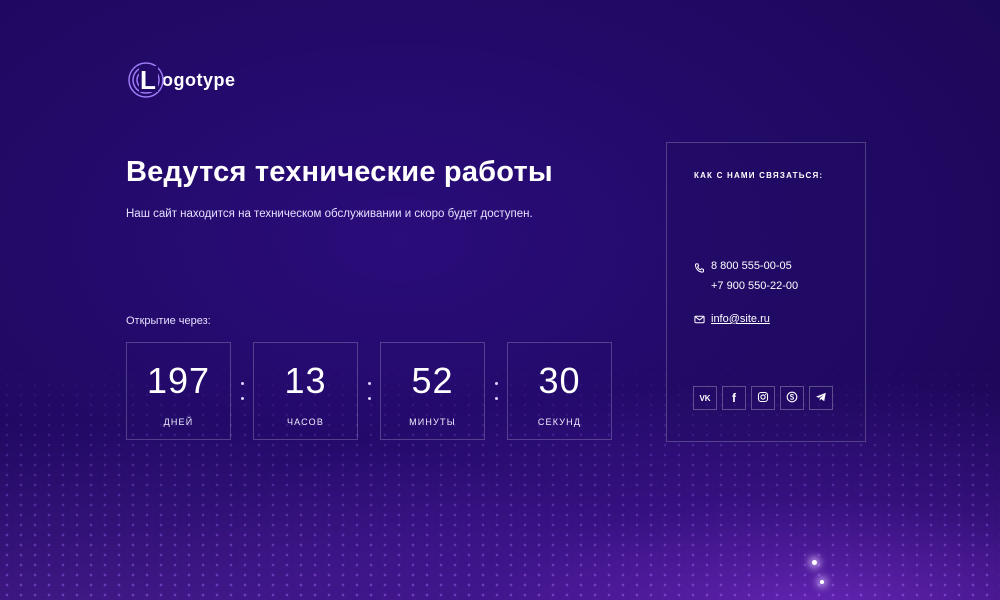 The height and width of the screenshot is (600, 1000). I want to click on countdown-unit: ДНЕЙ, so click(178, 422).